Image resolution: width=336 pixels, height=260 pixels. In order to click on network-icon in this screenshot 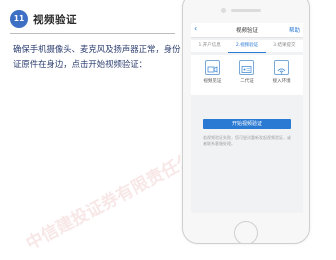, I will do `click(282, 67)`.